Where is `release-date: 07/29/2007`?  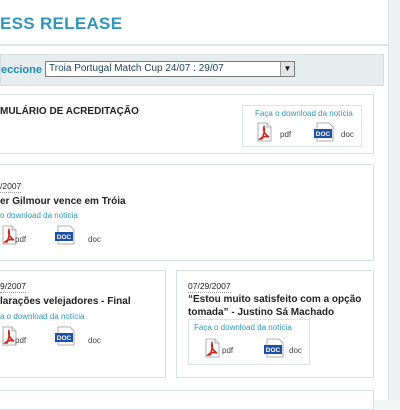 release-date: 07/29/2007 is located at coordinates (209, 287).